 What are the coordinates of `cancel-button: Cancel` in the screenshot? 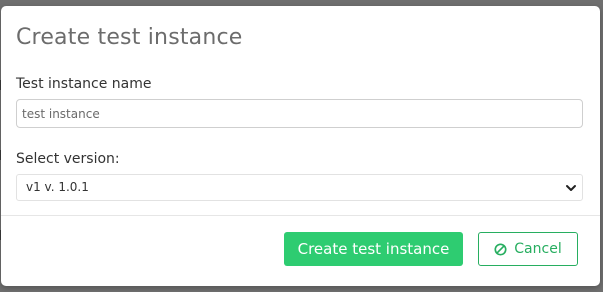 It's located at (528, 249).